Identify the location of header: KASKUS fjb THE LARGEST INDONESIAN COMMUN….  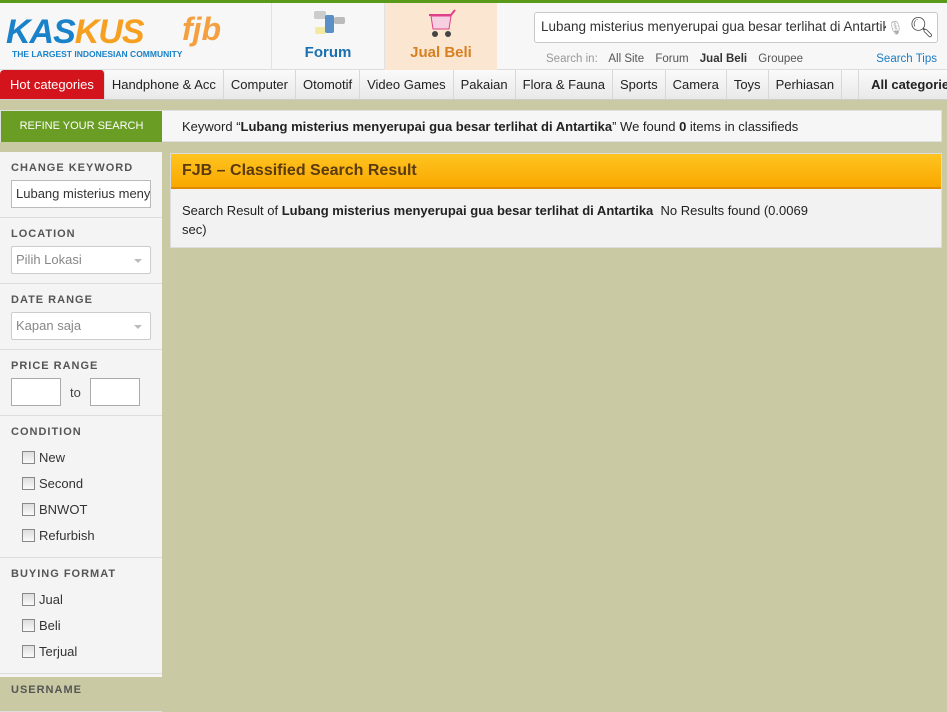
(473, 36).